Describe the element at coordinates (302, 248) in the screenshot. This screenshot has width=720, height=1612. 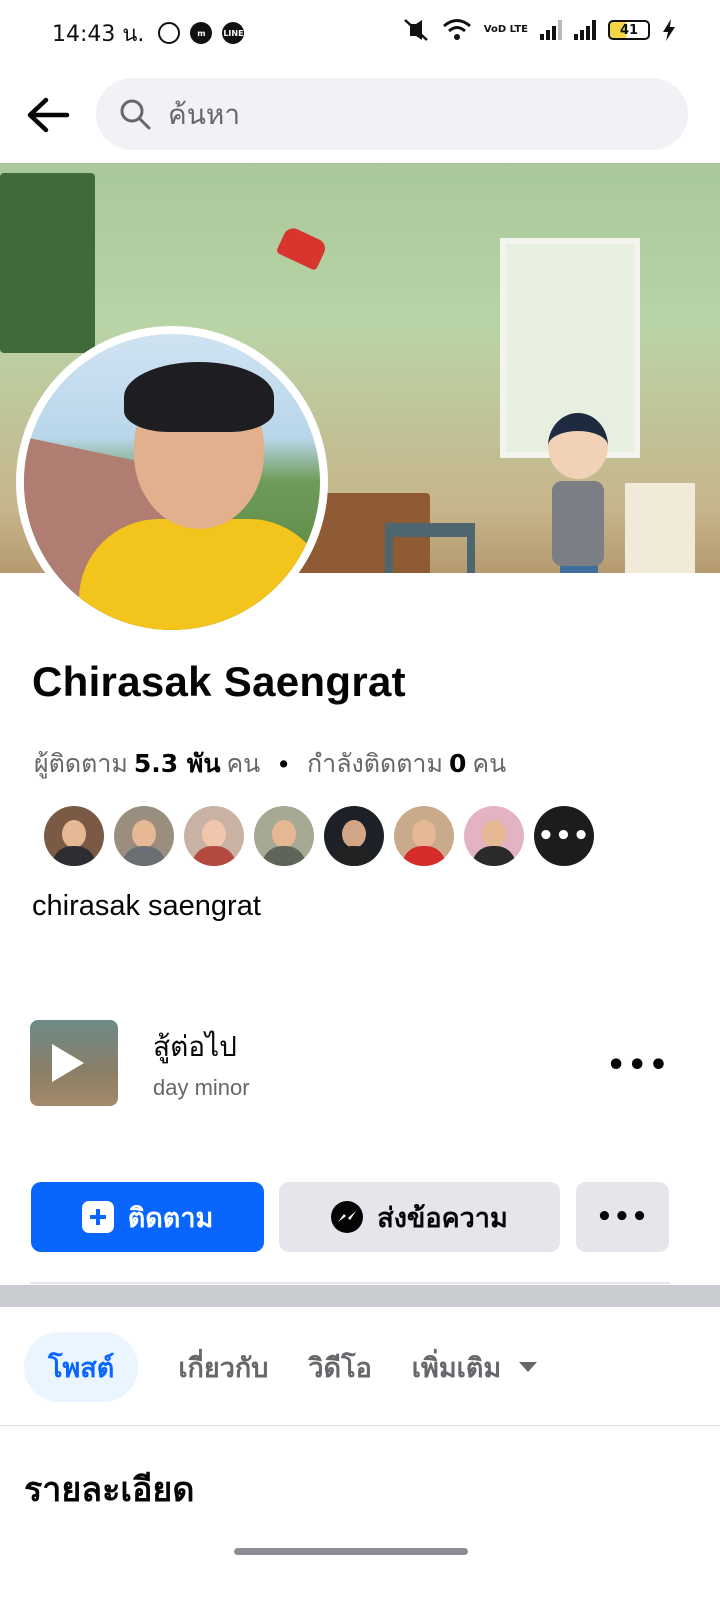
I see `cover-lamp` at that location.